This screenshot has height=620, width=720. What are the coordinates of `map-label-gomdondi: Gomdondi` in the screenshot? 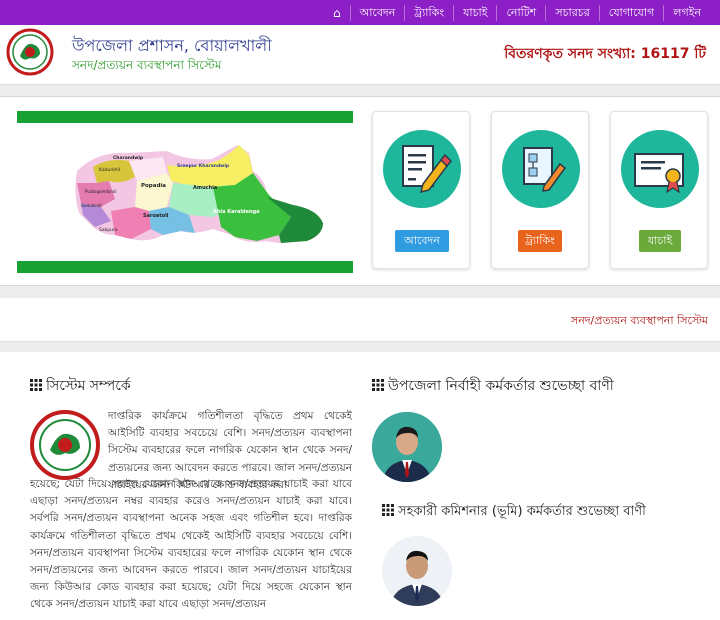 It's located at (91, 205).